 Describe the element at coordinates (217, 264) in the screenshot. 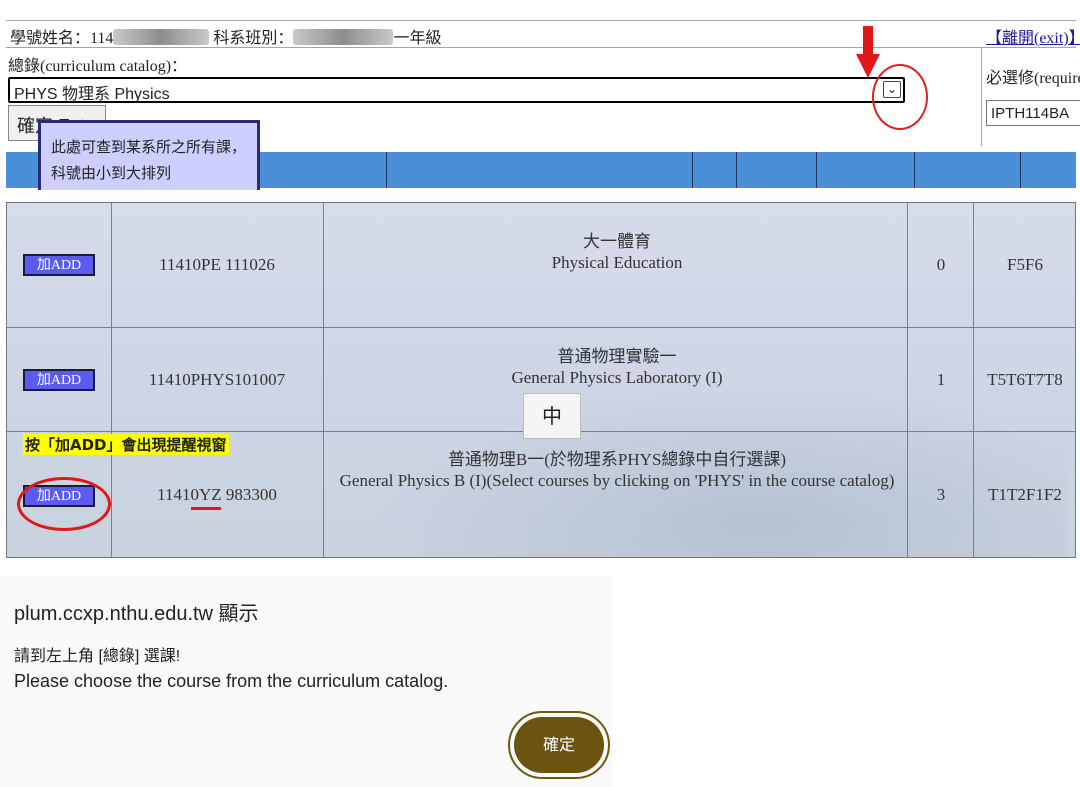

I see `course-code: 11410PE 111026` at that location.